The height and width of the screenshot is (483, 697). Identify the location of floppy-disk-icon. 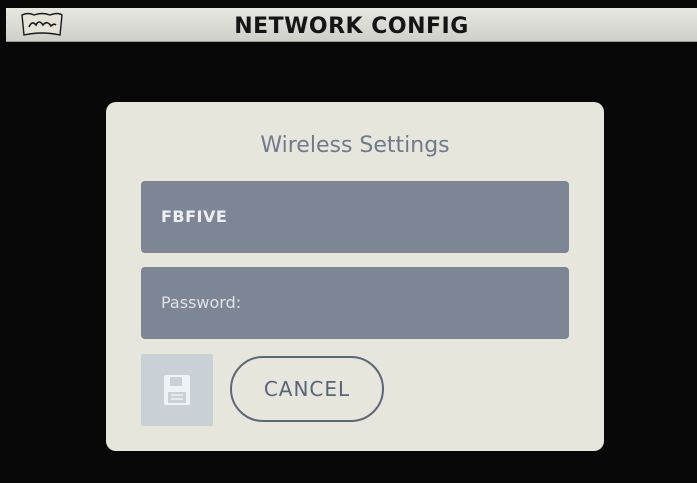
(177, 390).